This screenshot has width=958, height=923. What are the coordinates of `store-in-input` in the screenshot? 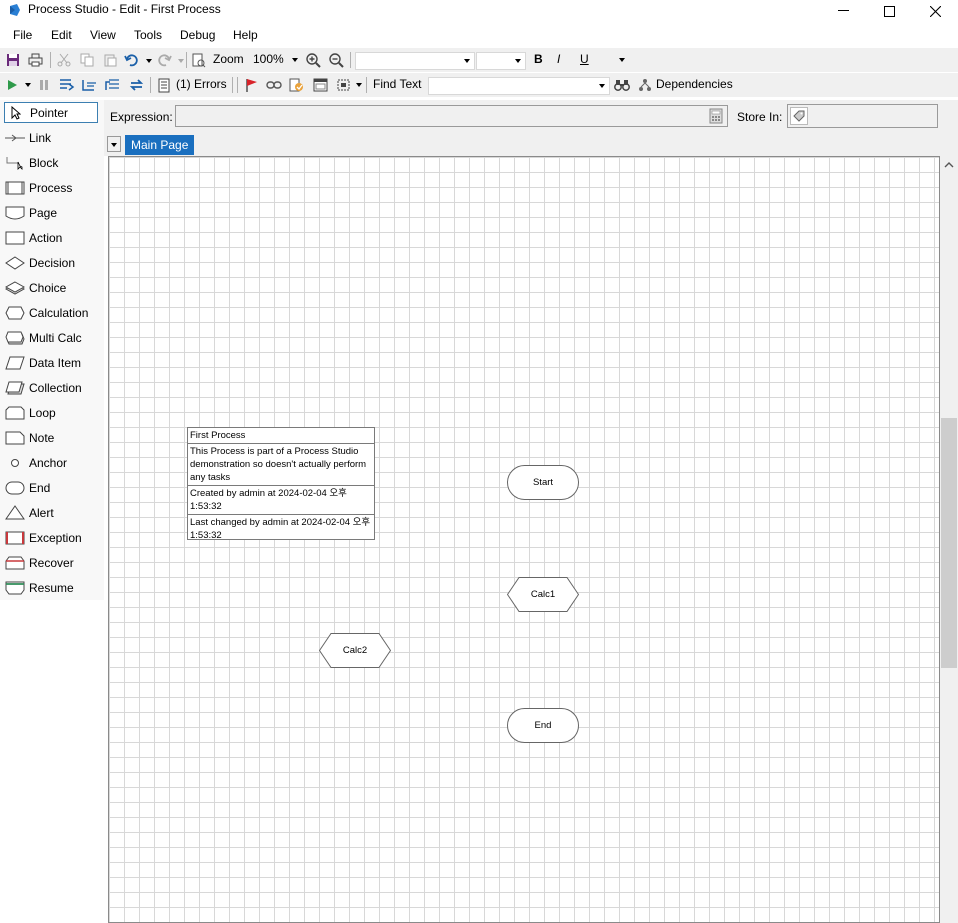 It's located at (862, 116).